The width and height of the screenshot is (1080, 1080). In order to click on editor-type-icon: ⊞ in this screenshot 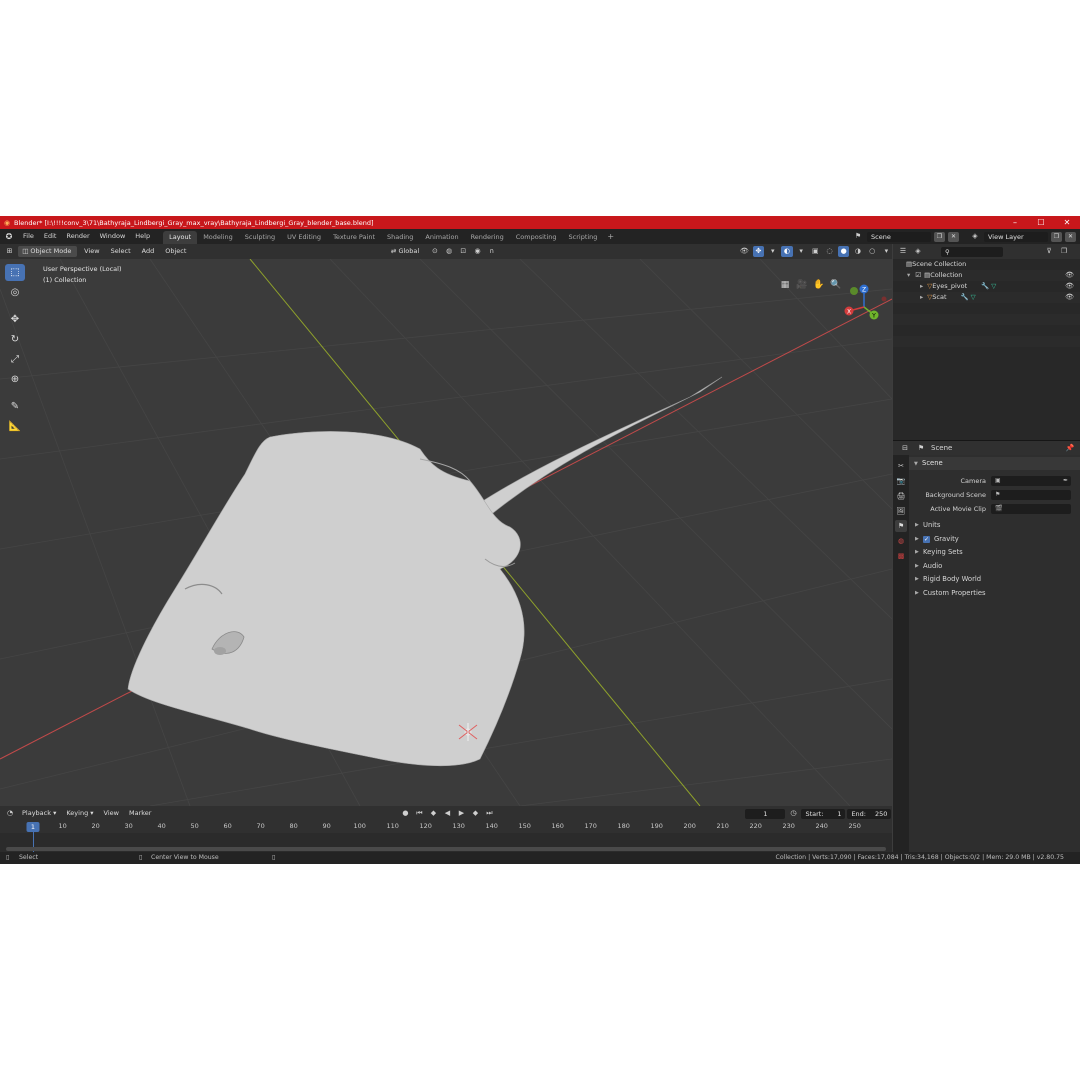, I will do `click(9, 251)`.